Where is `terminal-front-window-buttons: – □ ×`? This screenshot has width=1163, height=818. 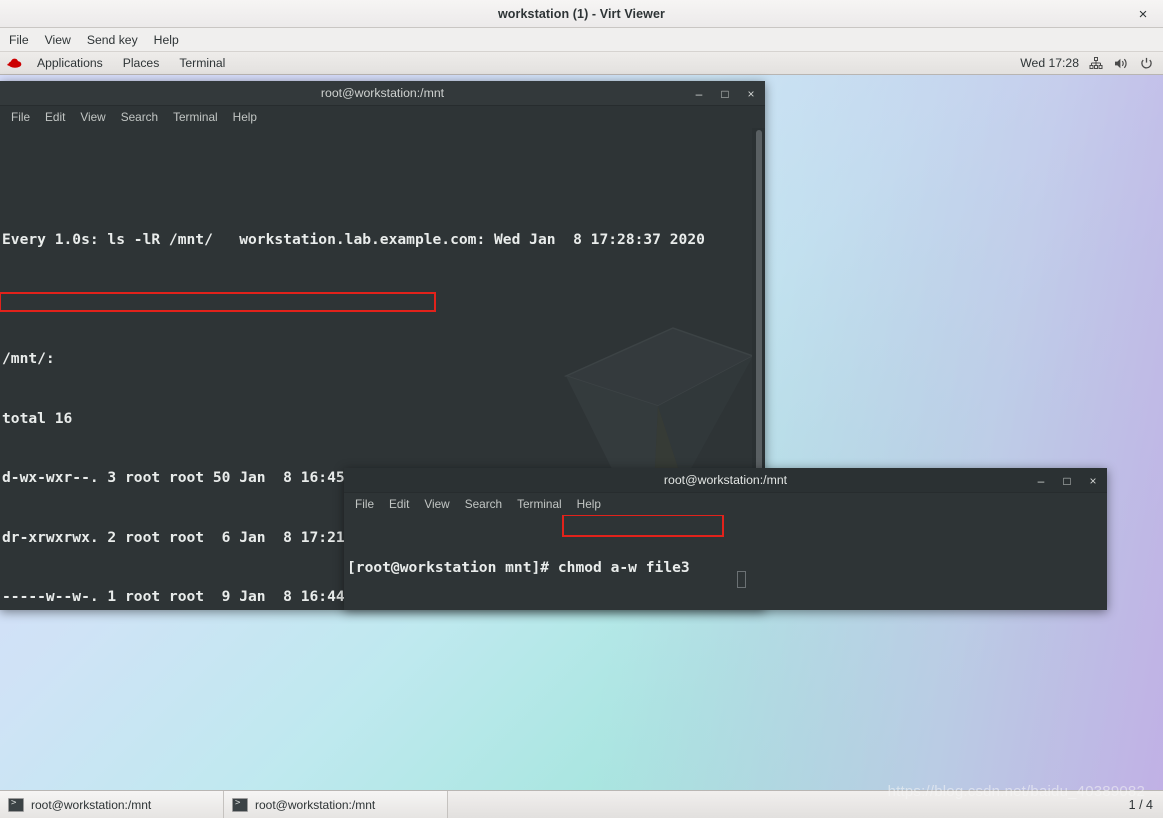
terminal-front-window-buttons: – □ × is located at coordinates (1067, 480).